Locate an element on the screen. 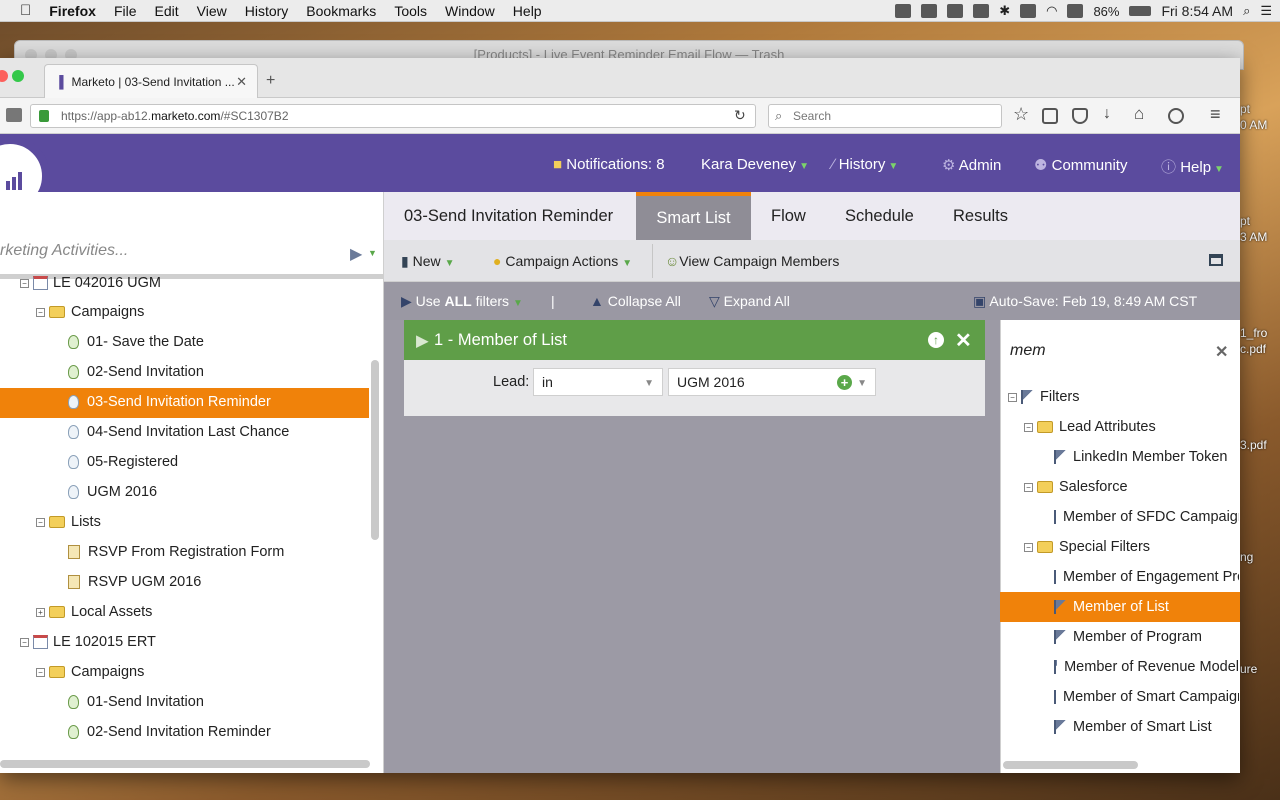  close-window-button is located at coordinates (4, 76).